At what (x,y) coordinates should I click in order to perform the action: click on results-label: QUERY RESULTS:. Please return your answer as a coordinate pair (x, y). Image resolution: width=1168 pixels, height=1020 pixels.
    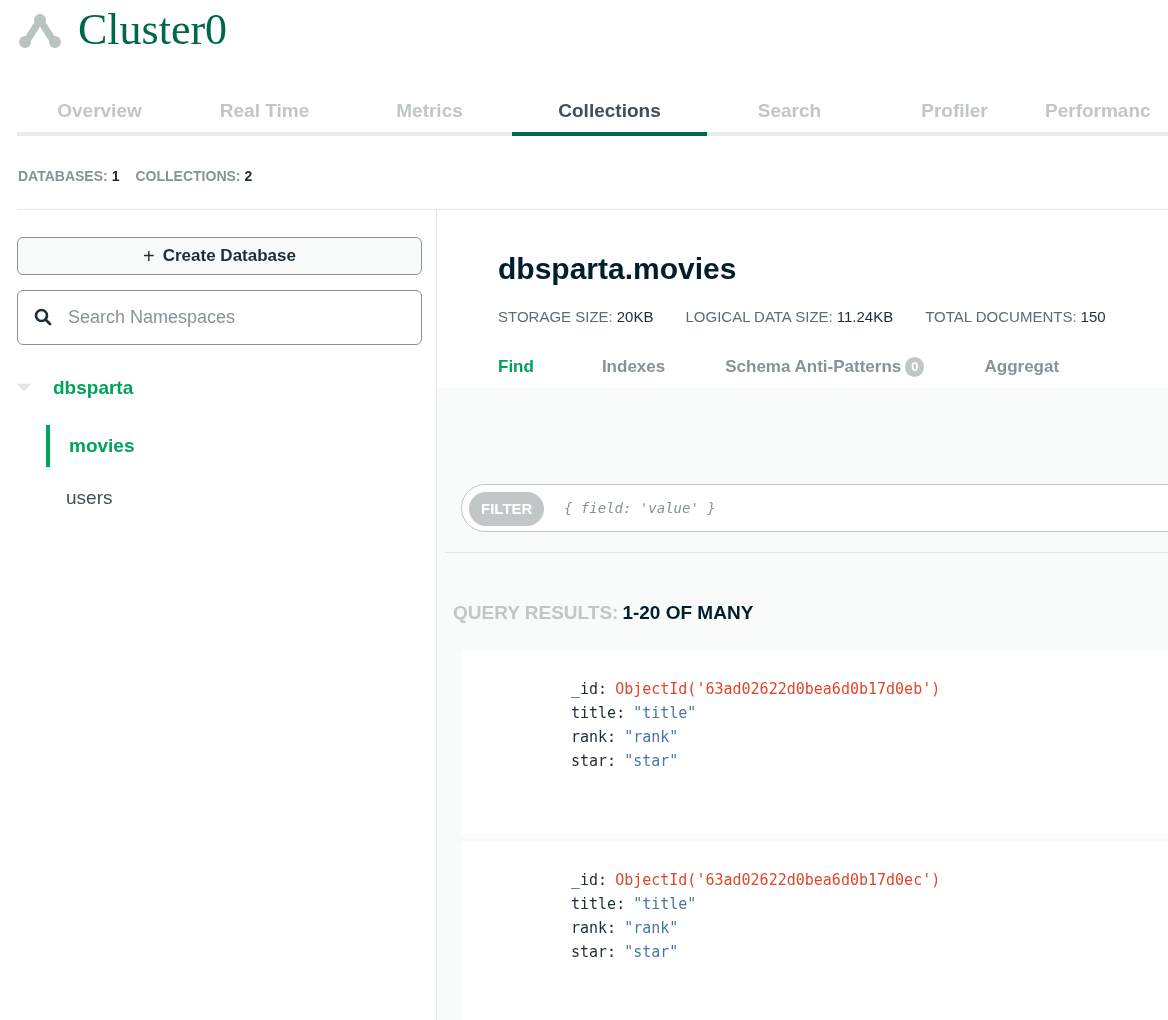
    Looking at the image, I should click on (536, 612).